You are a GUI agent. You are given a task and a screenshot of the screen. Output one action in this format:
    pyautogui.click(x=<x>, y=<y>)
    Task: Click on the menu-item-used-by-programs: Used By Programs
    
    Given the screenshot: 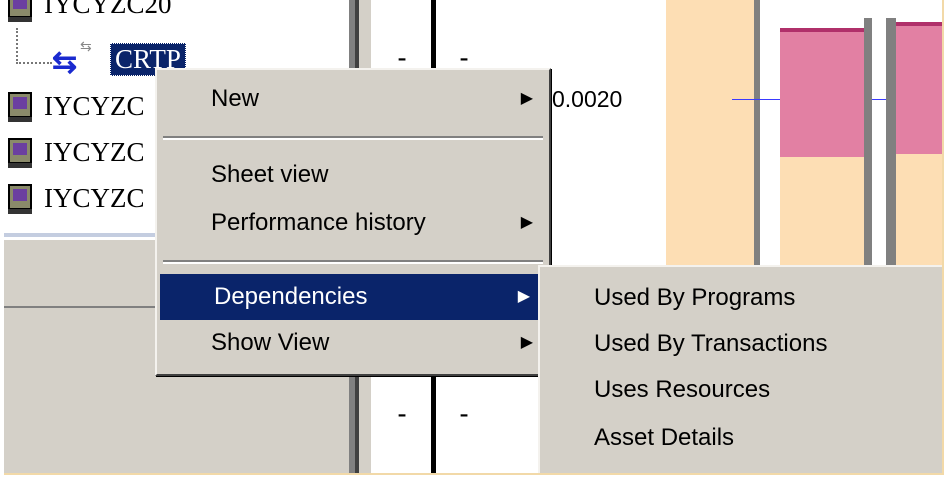 What is the action you would take?
    pyautogui.click(x=741, y=298)
    